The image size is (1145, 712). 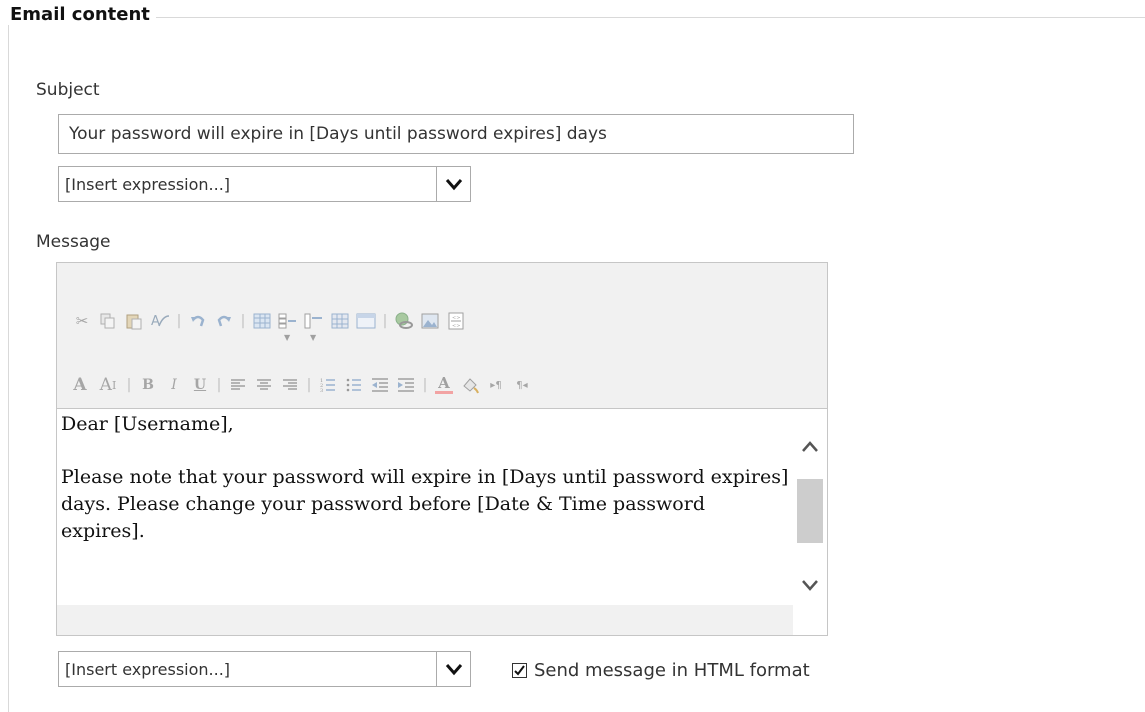 I want to click on italic-icon: I, so click(x=174, y=385).